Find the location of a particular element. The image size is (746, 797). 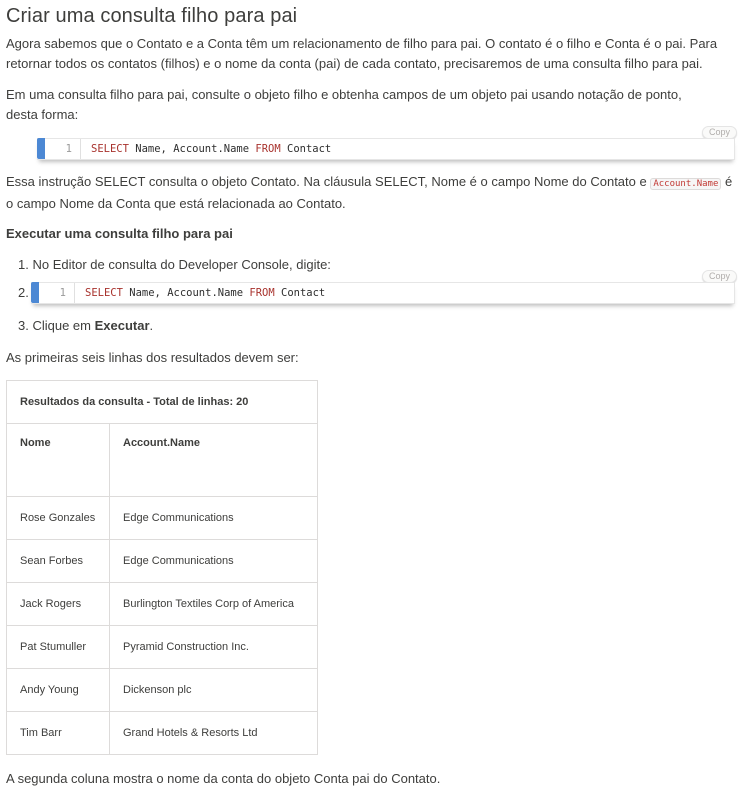

cell-nome: Pat Stumuller is located at coordinates (58, 647).